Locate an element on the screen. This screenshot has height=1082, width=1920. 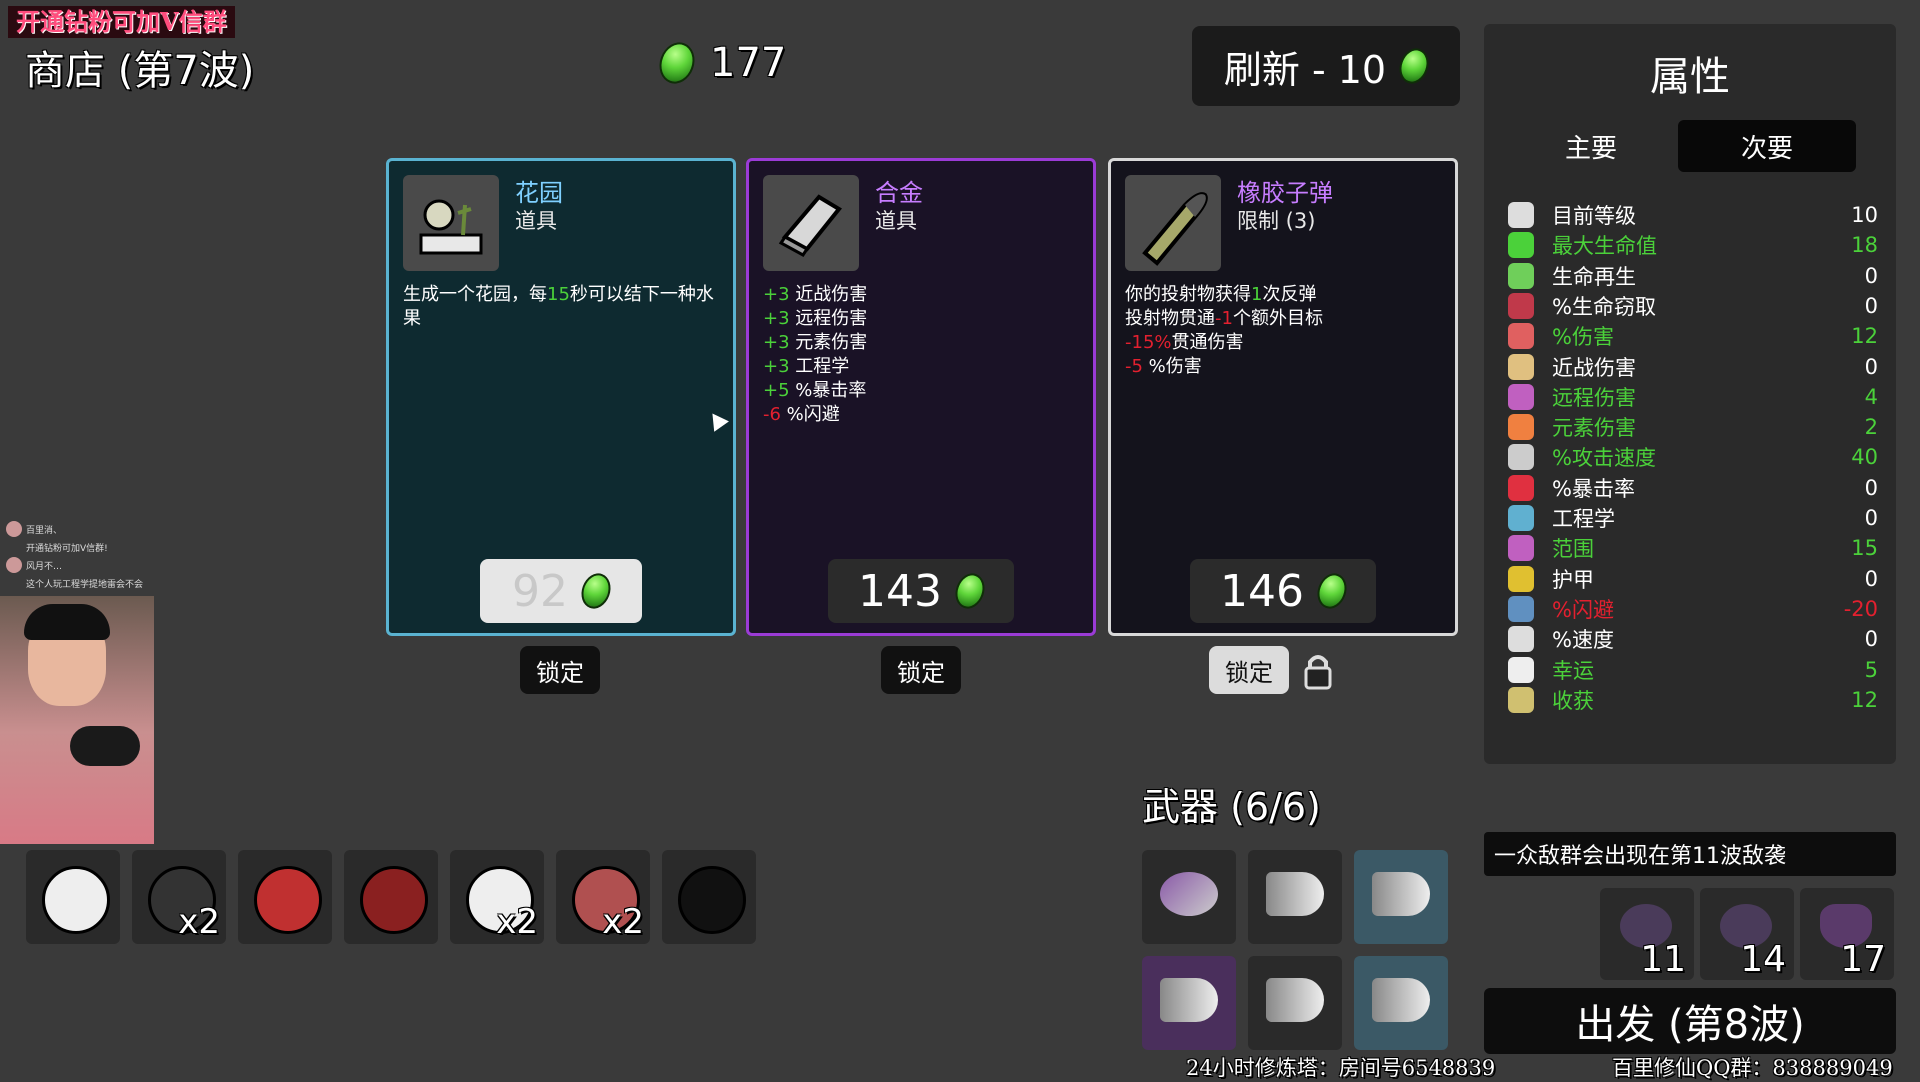
stat-row: 护甲 0 is located at coordinates (1693, 579).